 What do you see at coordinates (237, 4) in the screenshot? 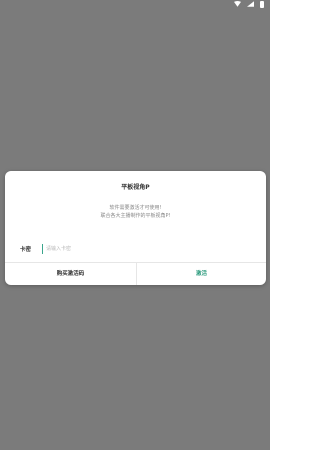
I see `wifi-icon` at bounding box center [237, 4].